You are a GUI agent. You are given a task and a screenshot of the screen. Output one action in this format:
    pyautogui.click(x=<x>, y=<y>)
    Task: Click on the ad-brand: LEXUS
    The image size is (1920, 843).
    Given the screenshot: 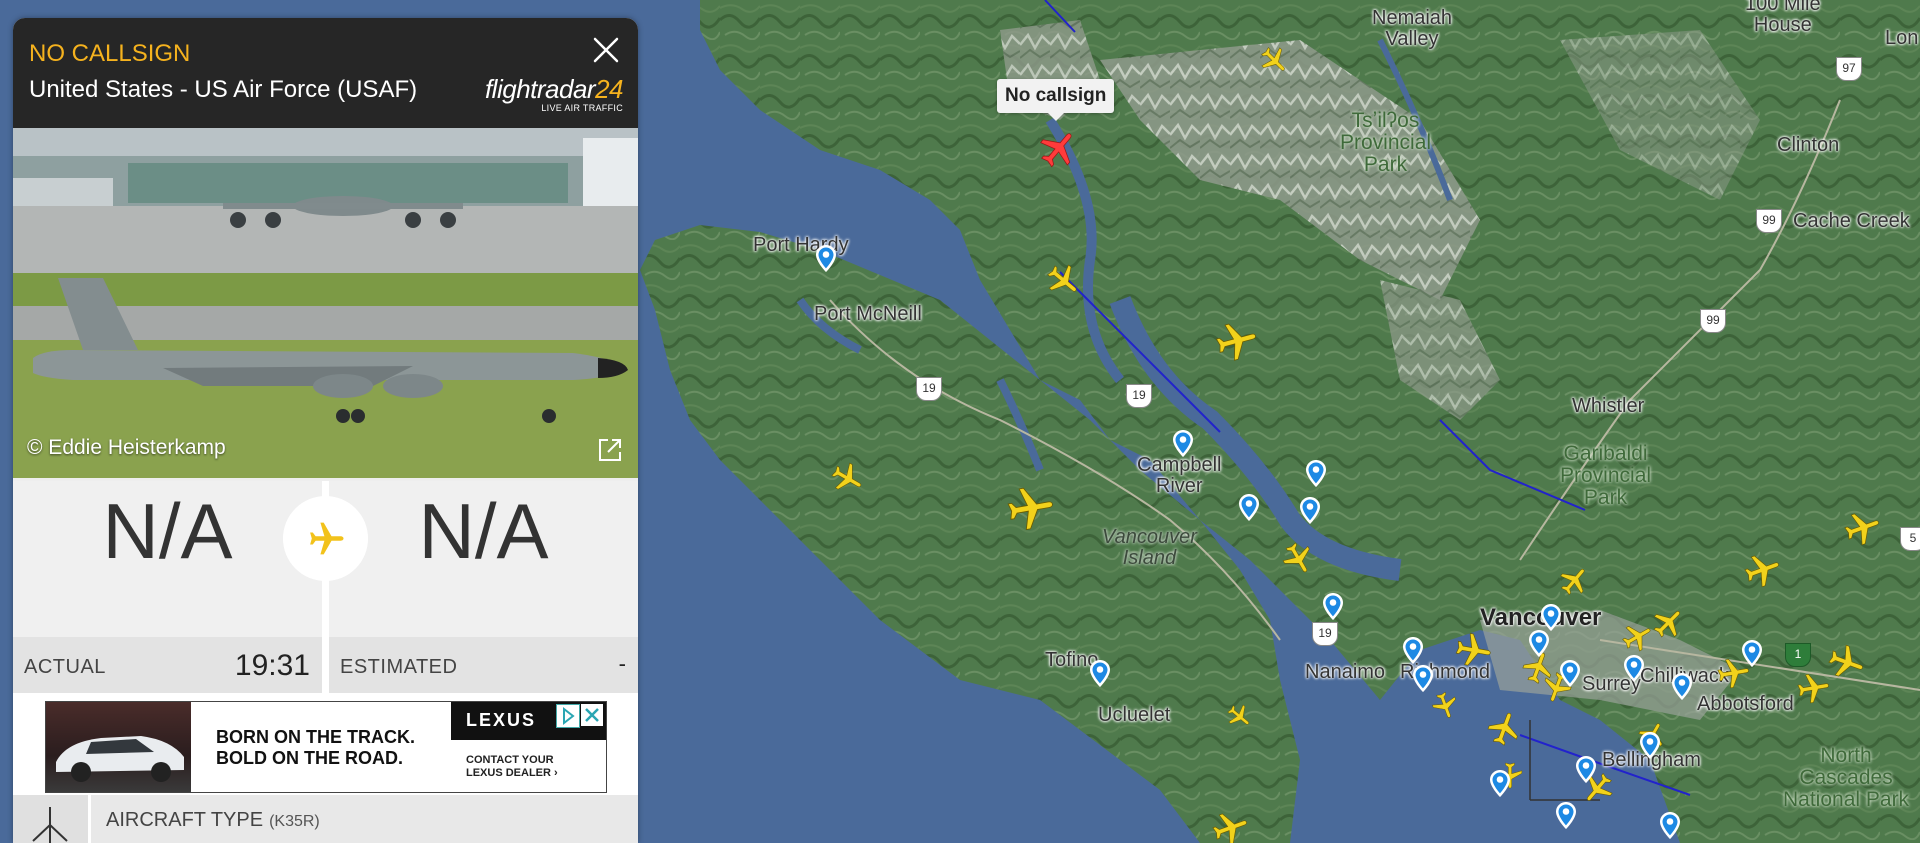 What is the action you would take?
    pyautogui.click(x=501, y=720)
    